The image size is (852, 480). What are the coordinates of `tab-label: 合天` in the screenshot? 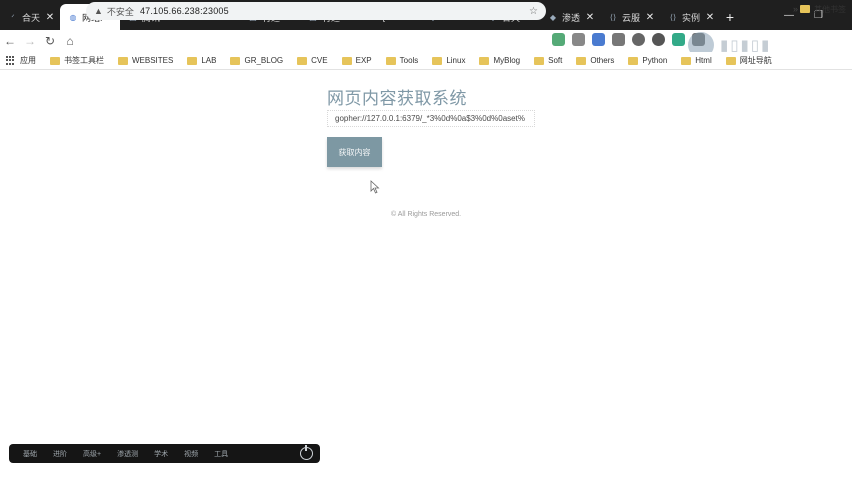 It's located at (31, 17).